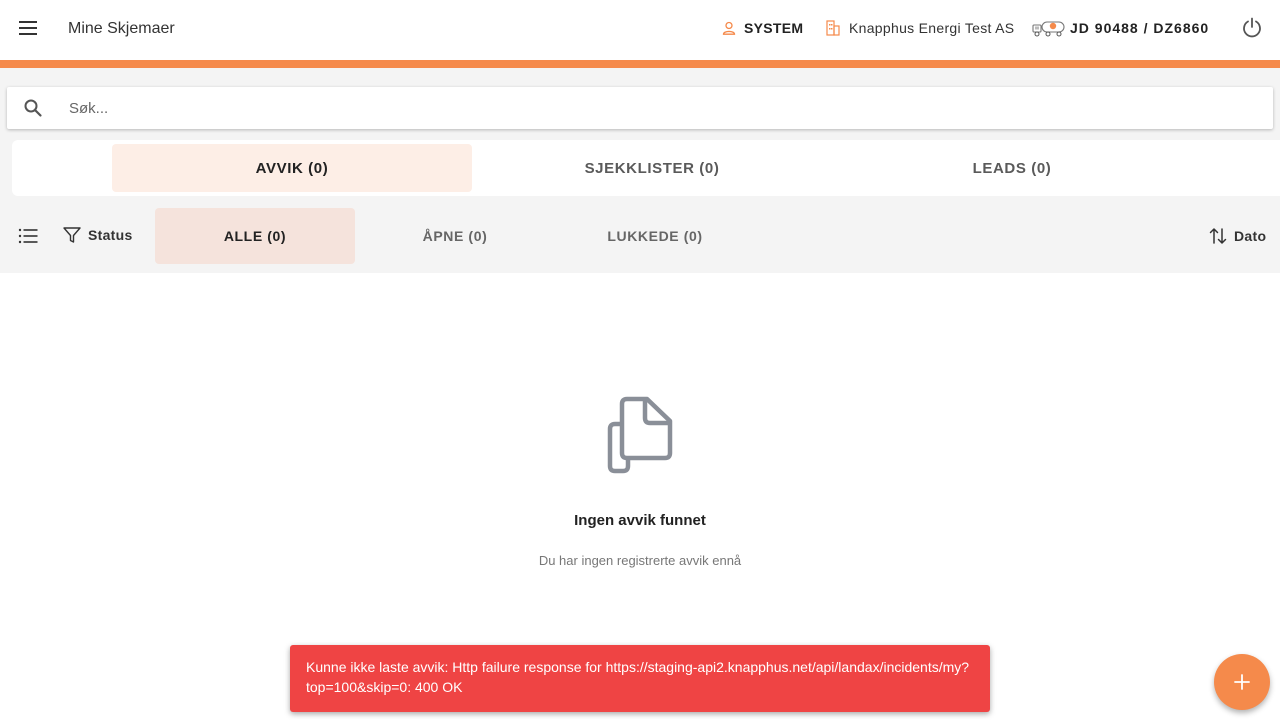 This screenshot has height=720, width=1280. I want to click on subtab-alle: ALLE (0), so click(255, 236).